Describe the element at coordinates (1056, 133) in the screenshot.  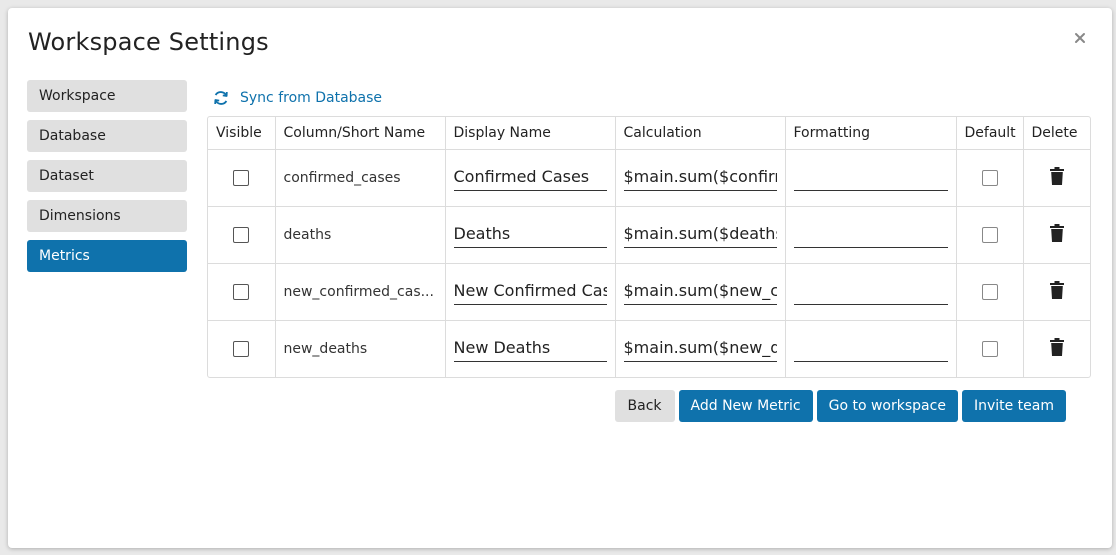
I see `header-delete: Delete` at that location.